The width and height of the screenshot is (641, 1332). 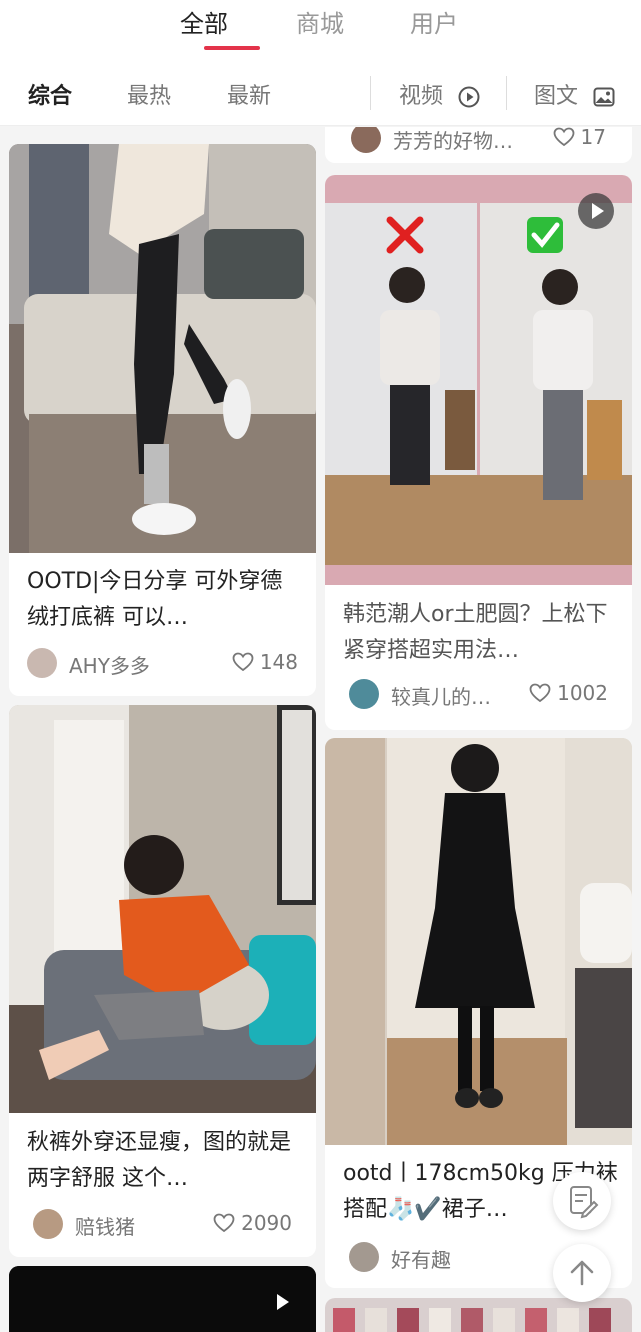 What do you see at coordinates (582, 693) in the screenshot?
I see `like-count-value: 1002` at bounding box center [582, 693].